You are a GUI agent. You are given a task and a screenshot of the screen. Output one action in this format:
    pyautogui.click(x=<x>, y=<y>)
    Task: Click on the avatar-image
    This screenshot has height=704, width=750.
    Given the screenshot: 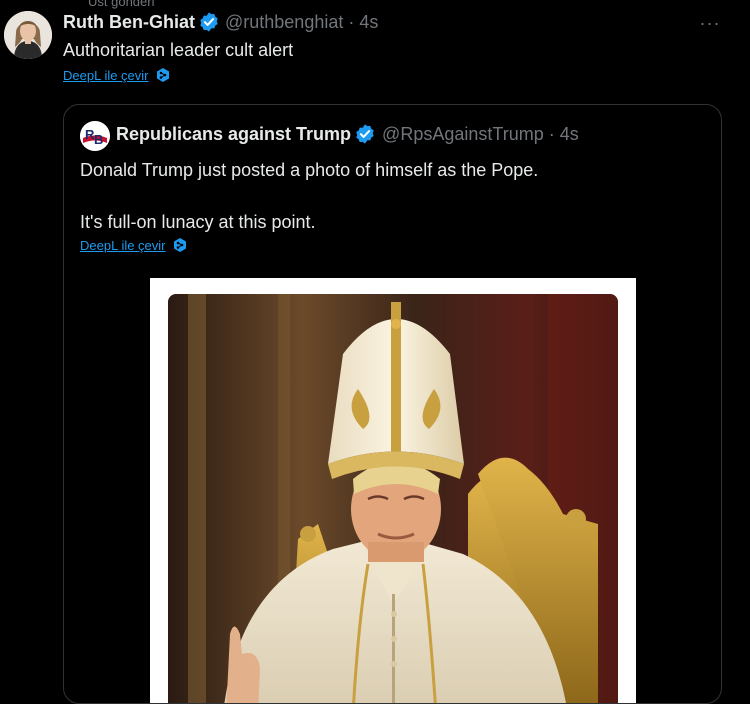 What is the action you would take?
    pyautogui.click(x=28, y=35)
    